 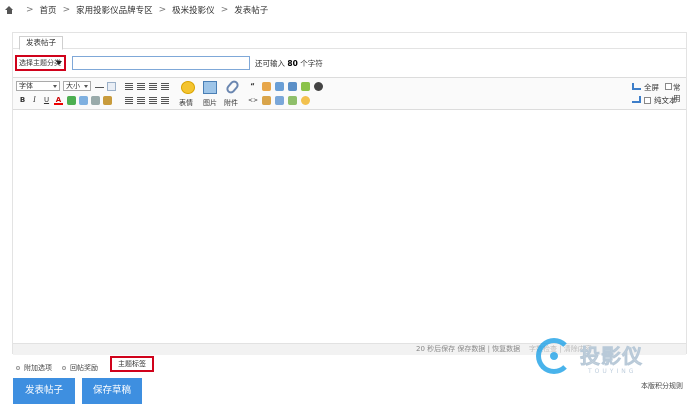 I want to click on attachment-icon, so click(x=232, y=87).